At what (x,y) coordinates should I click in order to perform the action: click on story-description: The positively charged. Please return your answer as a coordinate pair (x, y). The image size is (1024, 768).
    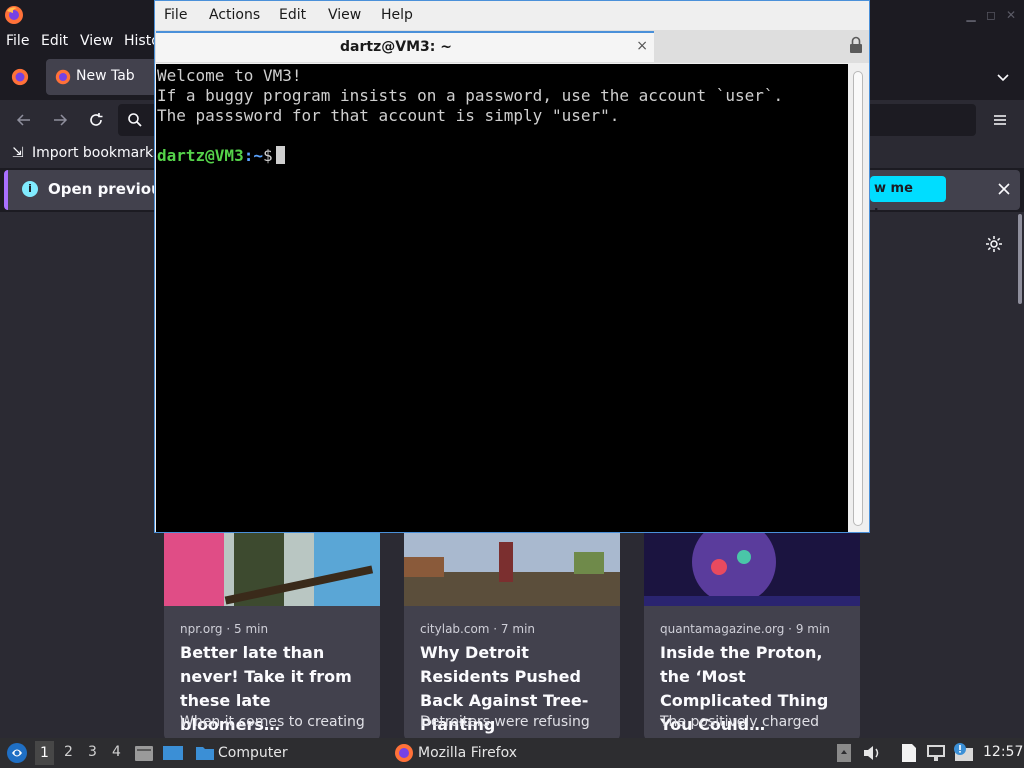
    Looking at the image, I should click on (740, 722).